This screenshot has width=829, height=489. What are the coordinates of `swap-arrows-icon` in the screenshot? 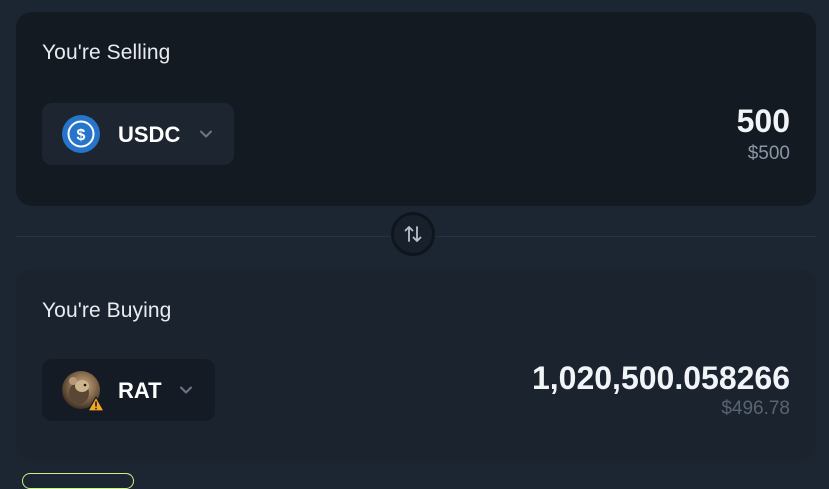 It's located at (413, 234).